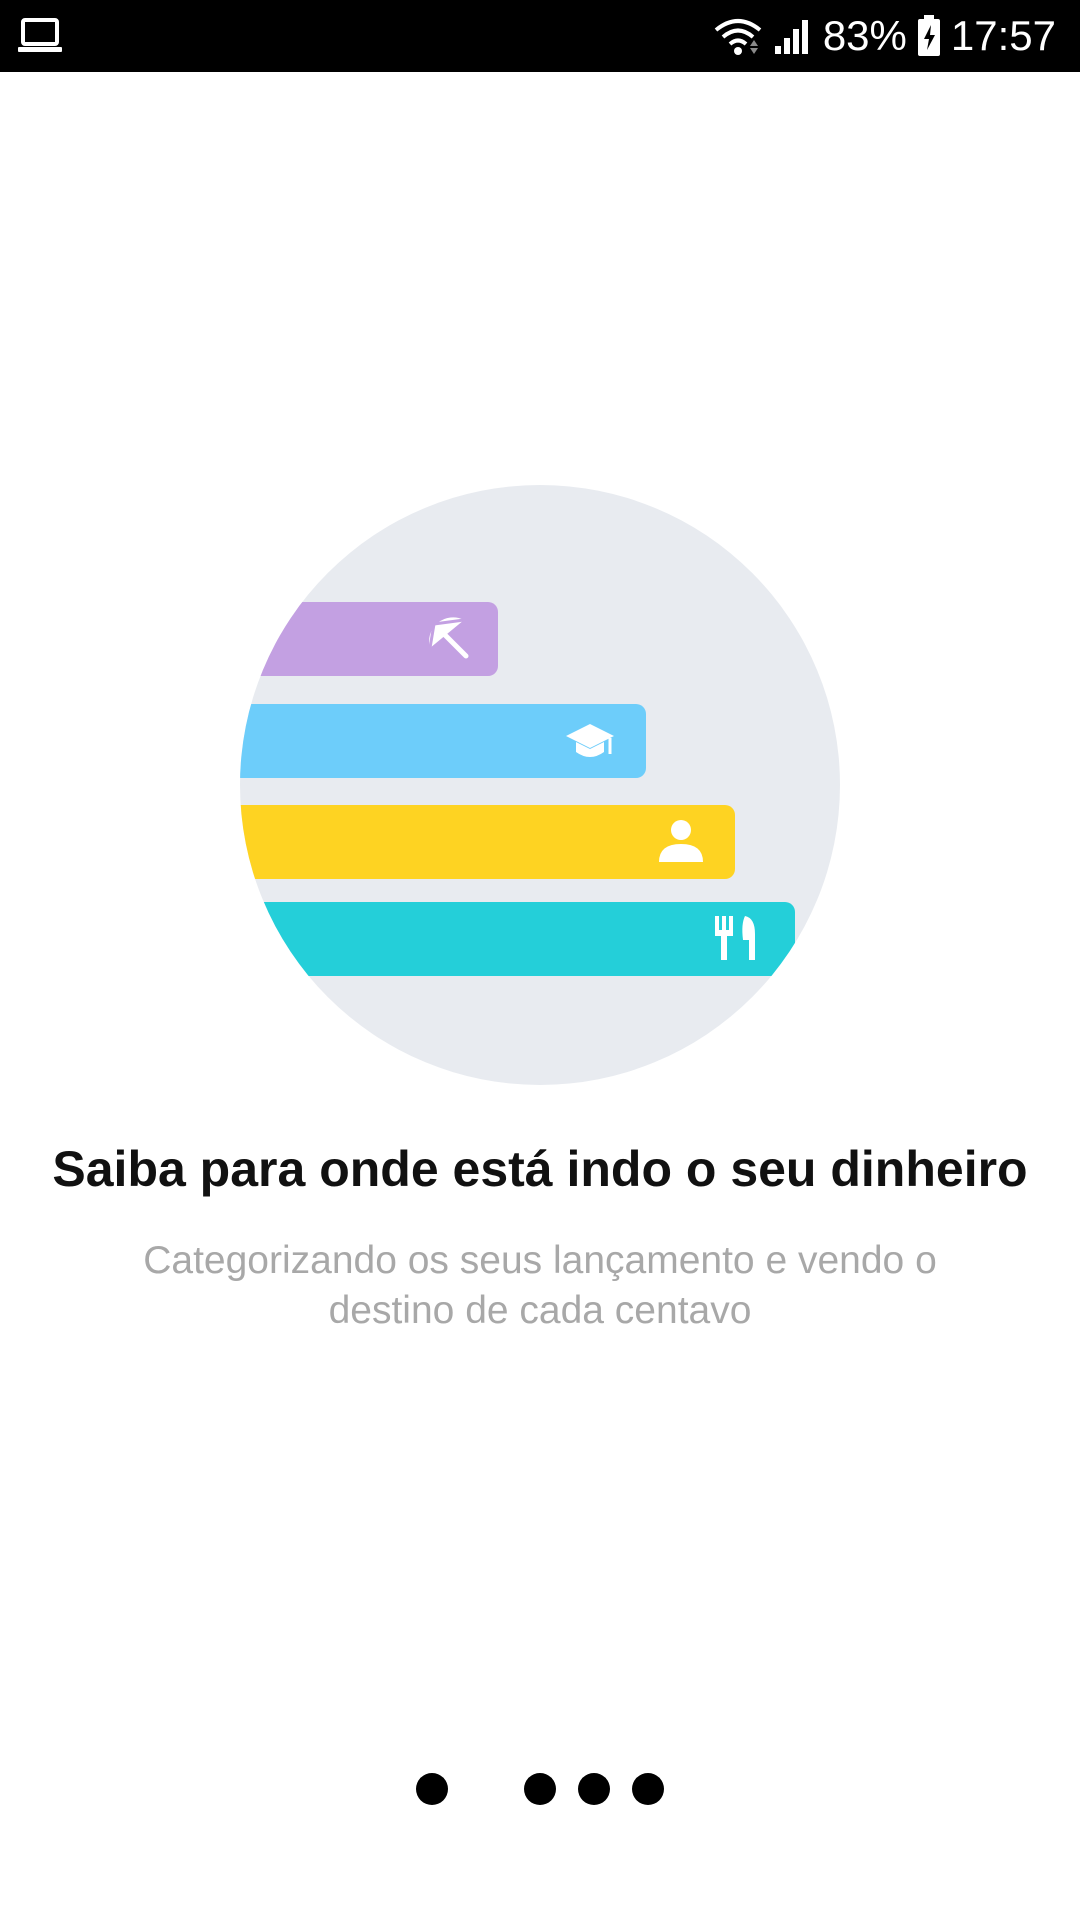 The height and width of the screenshot is (1920, 1080). Describe the element at coordinates (864, 35) in the screenshot. I see `battery-percent: 83%` at that location.